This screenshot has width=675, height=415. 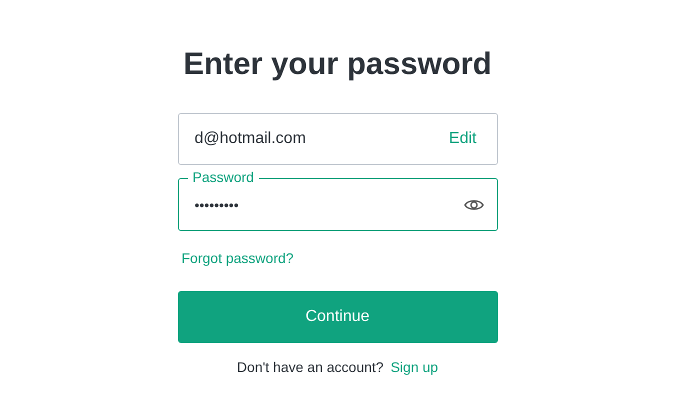 I want to click on forgot-password-link: Forgot password?, so click(x=238, y=258).